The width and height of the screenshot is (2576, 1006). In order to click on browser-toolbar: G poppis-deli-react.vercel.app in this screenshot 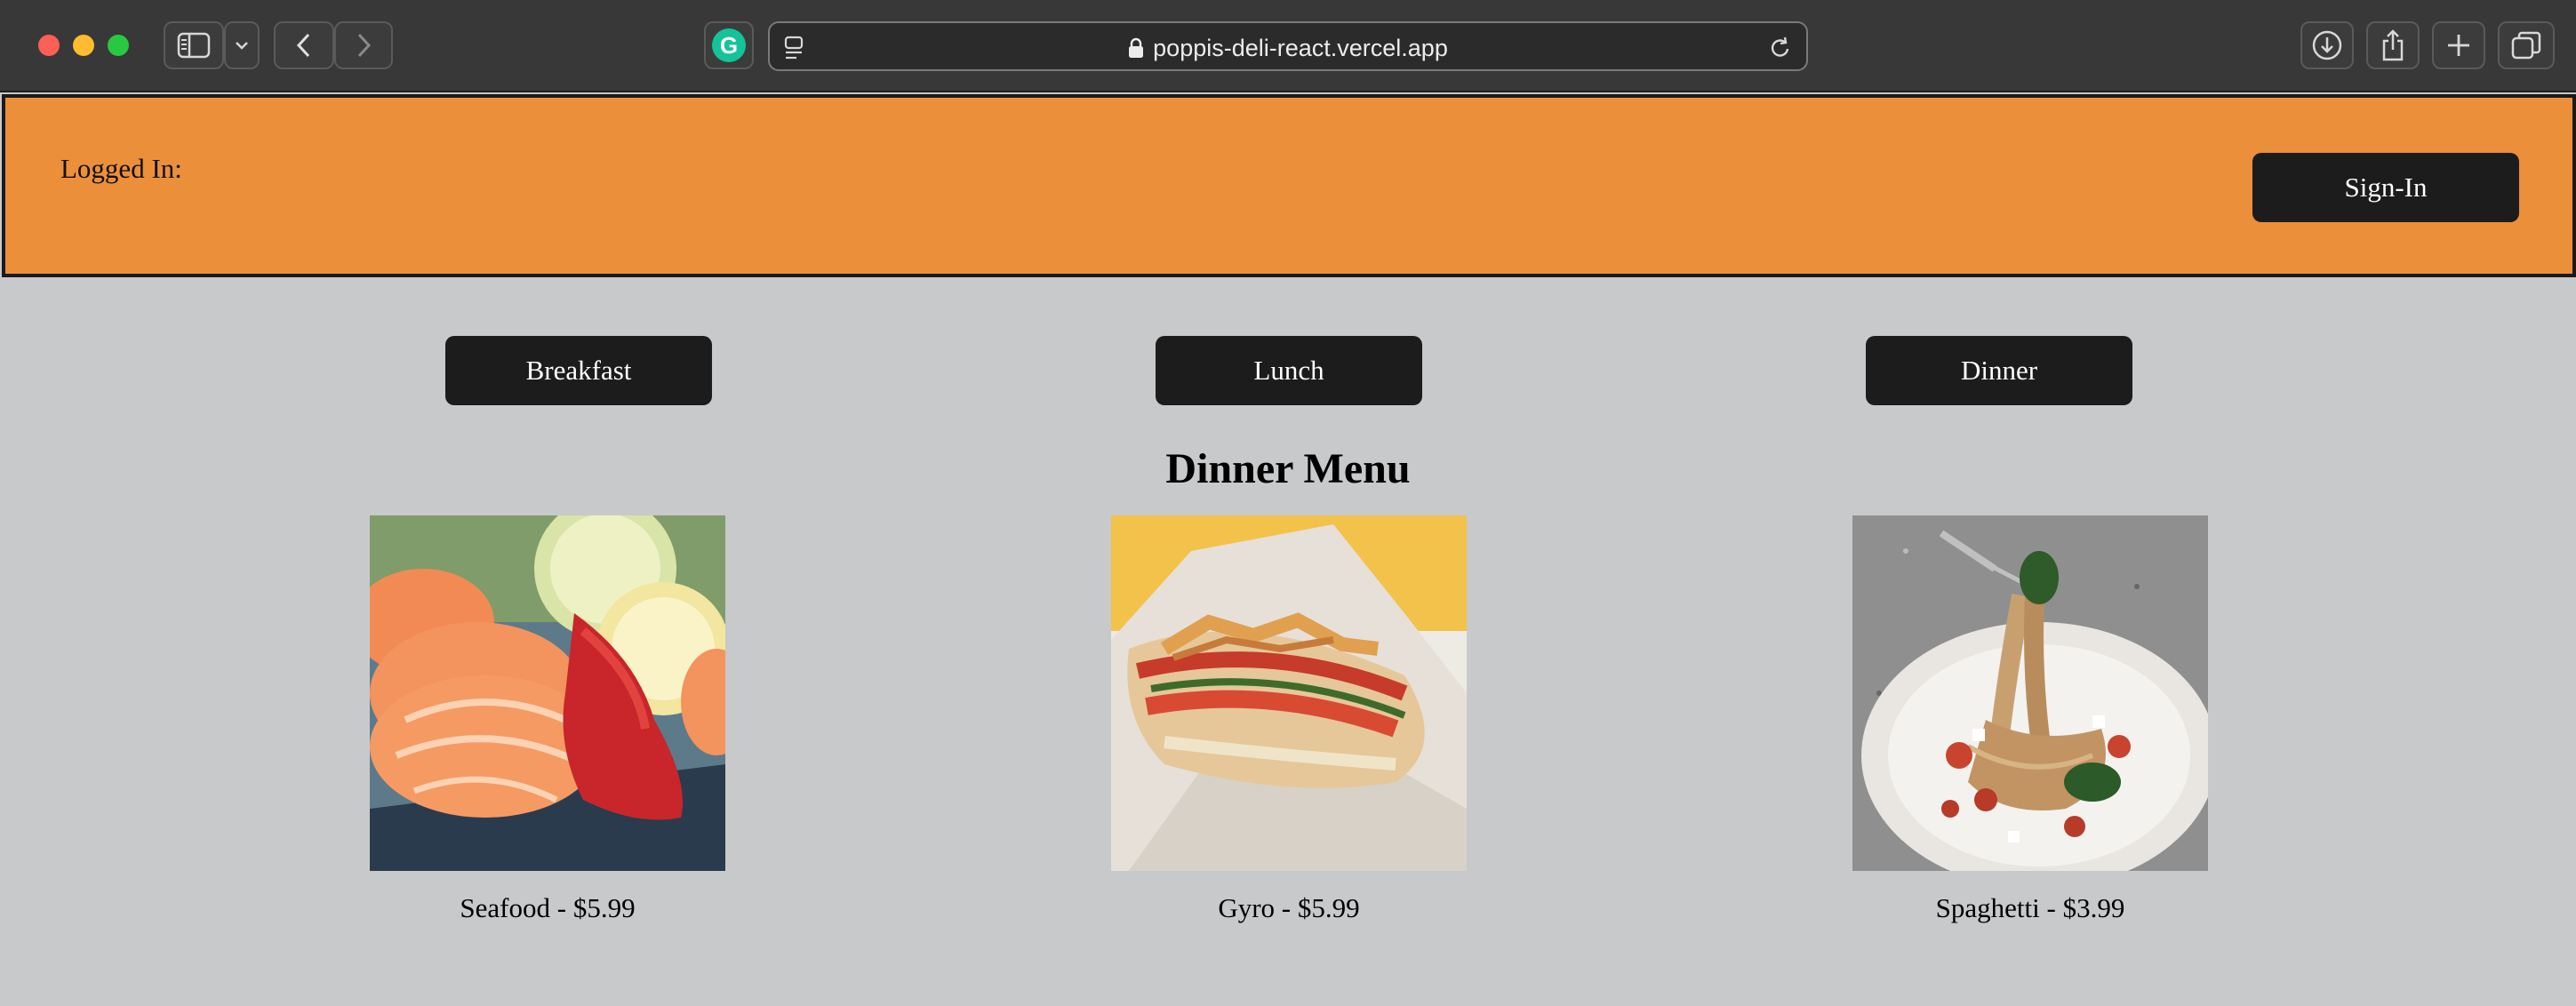, I will do `click(1288, 46)`.